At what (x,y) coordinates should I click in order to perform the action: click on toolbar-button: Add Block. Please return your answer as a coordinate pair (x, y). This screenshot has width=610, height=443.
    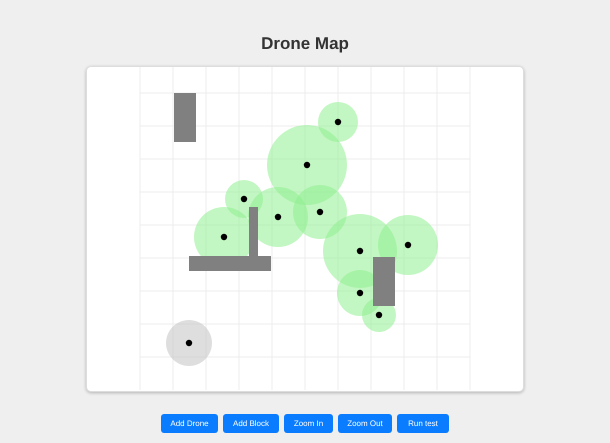
    Looking at the image, I should click on (251, 423).